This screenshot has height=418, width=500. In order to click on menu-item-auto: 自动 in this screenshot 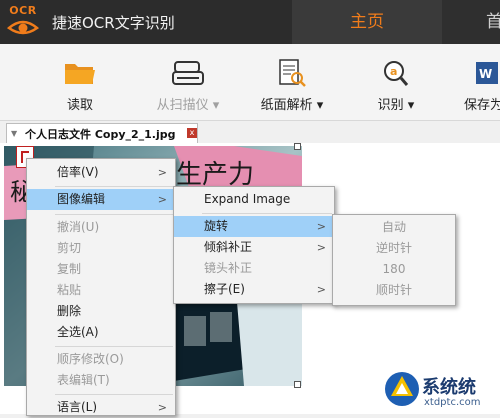, I will do `click(394, 227)`.